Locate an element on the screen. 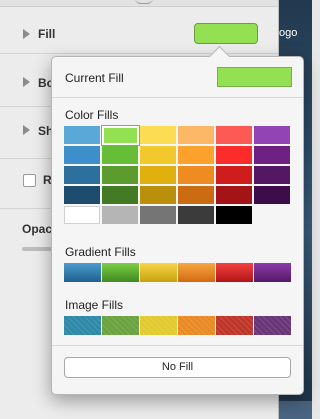  fill-label: Fill is located at coordinates (47, 34).